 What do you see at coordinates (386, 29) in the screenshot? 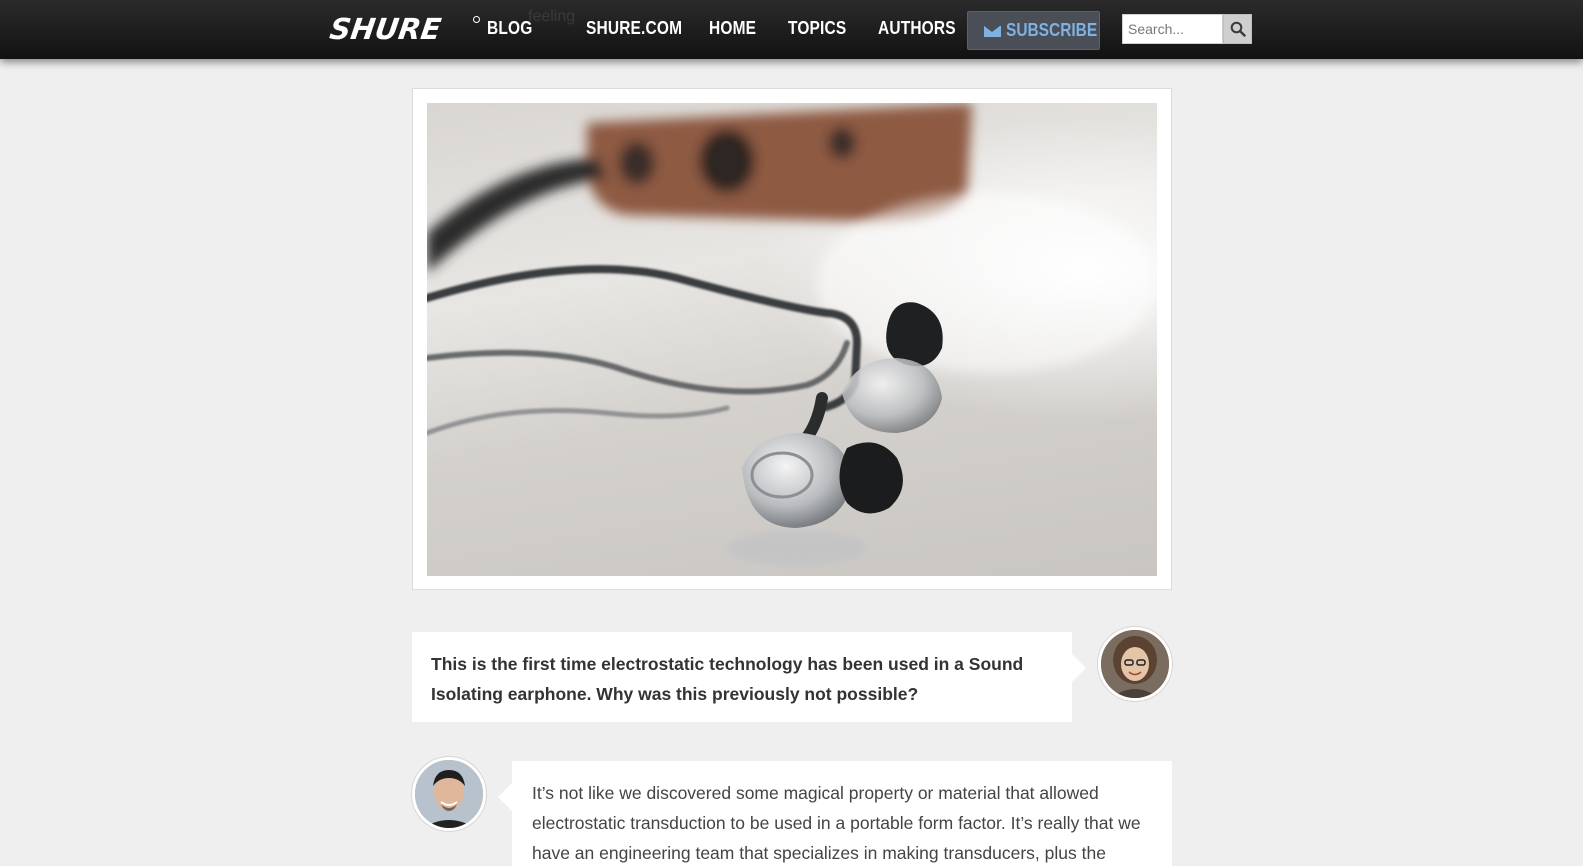
I see `shure-logo: SHURE` at bounding box center [386, 29].